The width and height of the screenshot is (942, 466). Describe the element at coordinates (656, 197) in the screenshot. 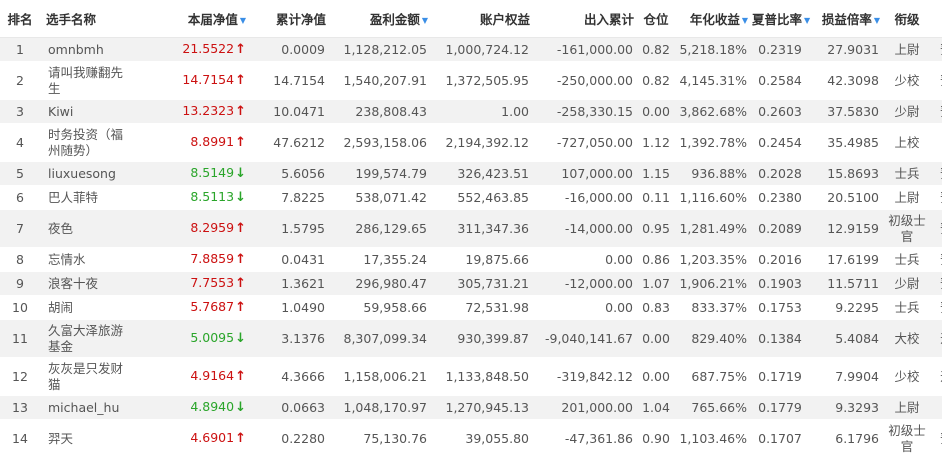

I see `position-cell: 0.11` at that location.